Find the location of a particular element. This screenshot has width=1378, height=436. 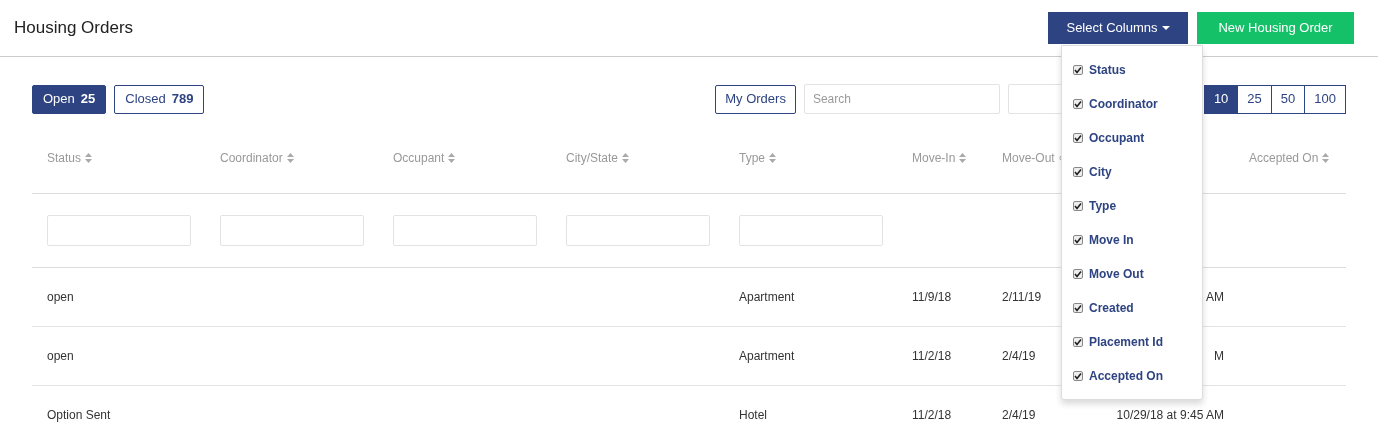

column-option: Coordinator is located at coordinates (1123, 104).